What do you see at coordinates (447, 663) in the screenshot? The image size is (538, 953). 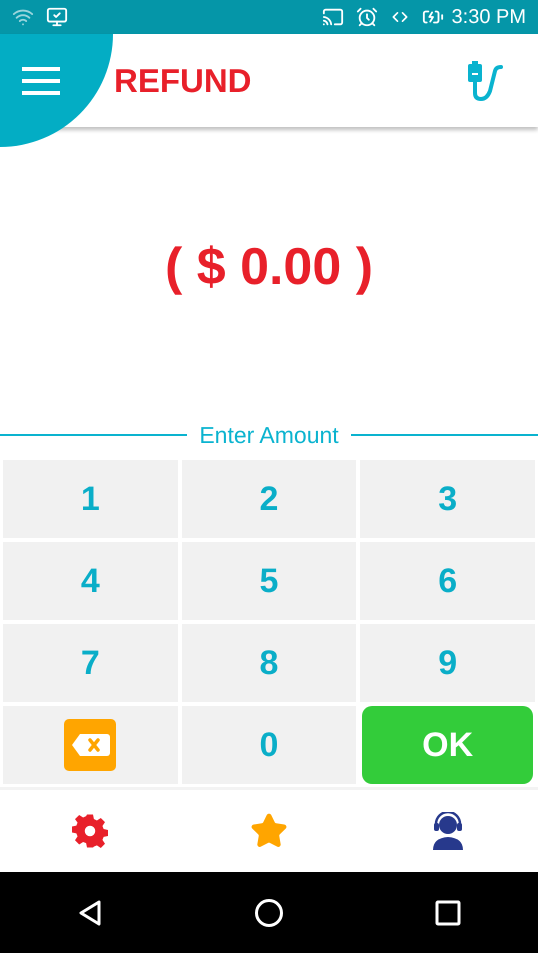 I see `digit-key: 9` at bounding box center [447, 663].